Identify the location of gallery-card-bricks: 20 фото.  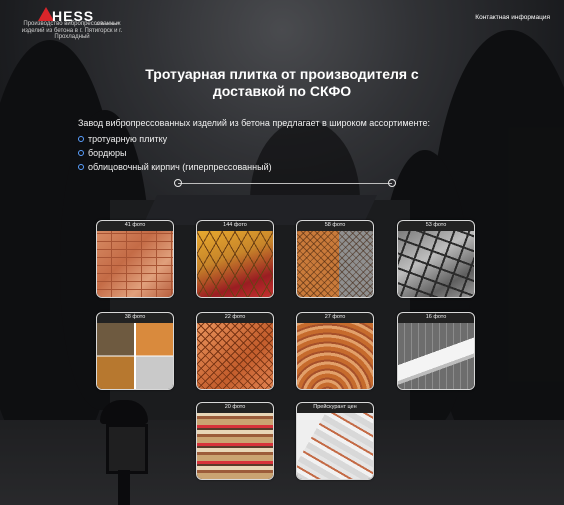
(235, 441).